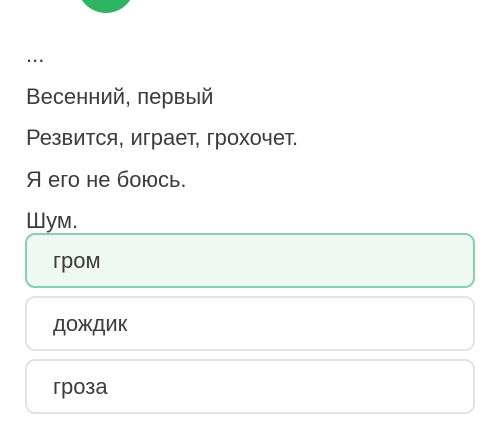 This screenshot has width=500, height=438. Describe the element at coordinates (250, 386) in the screenshot. I see `answer-option-groza: гроза` at that location.